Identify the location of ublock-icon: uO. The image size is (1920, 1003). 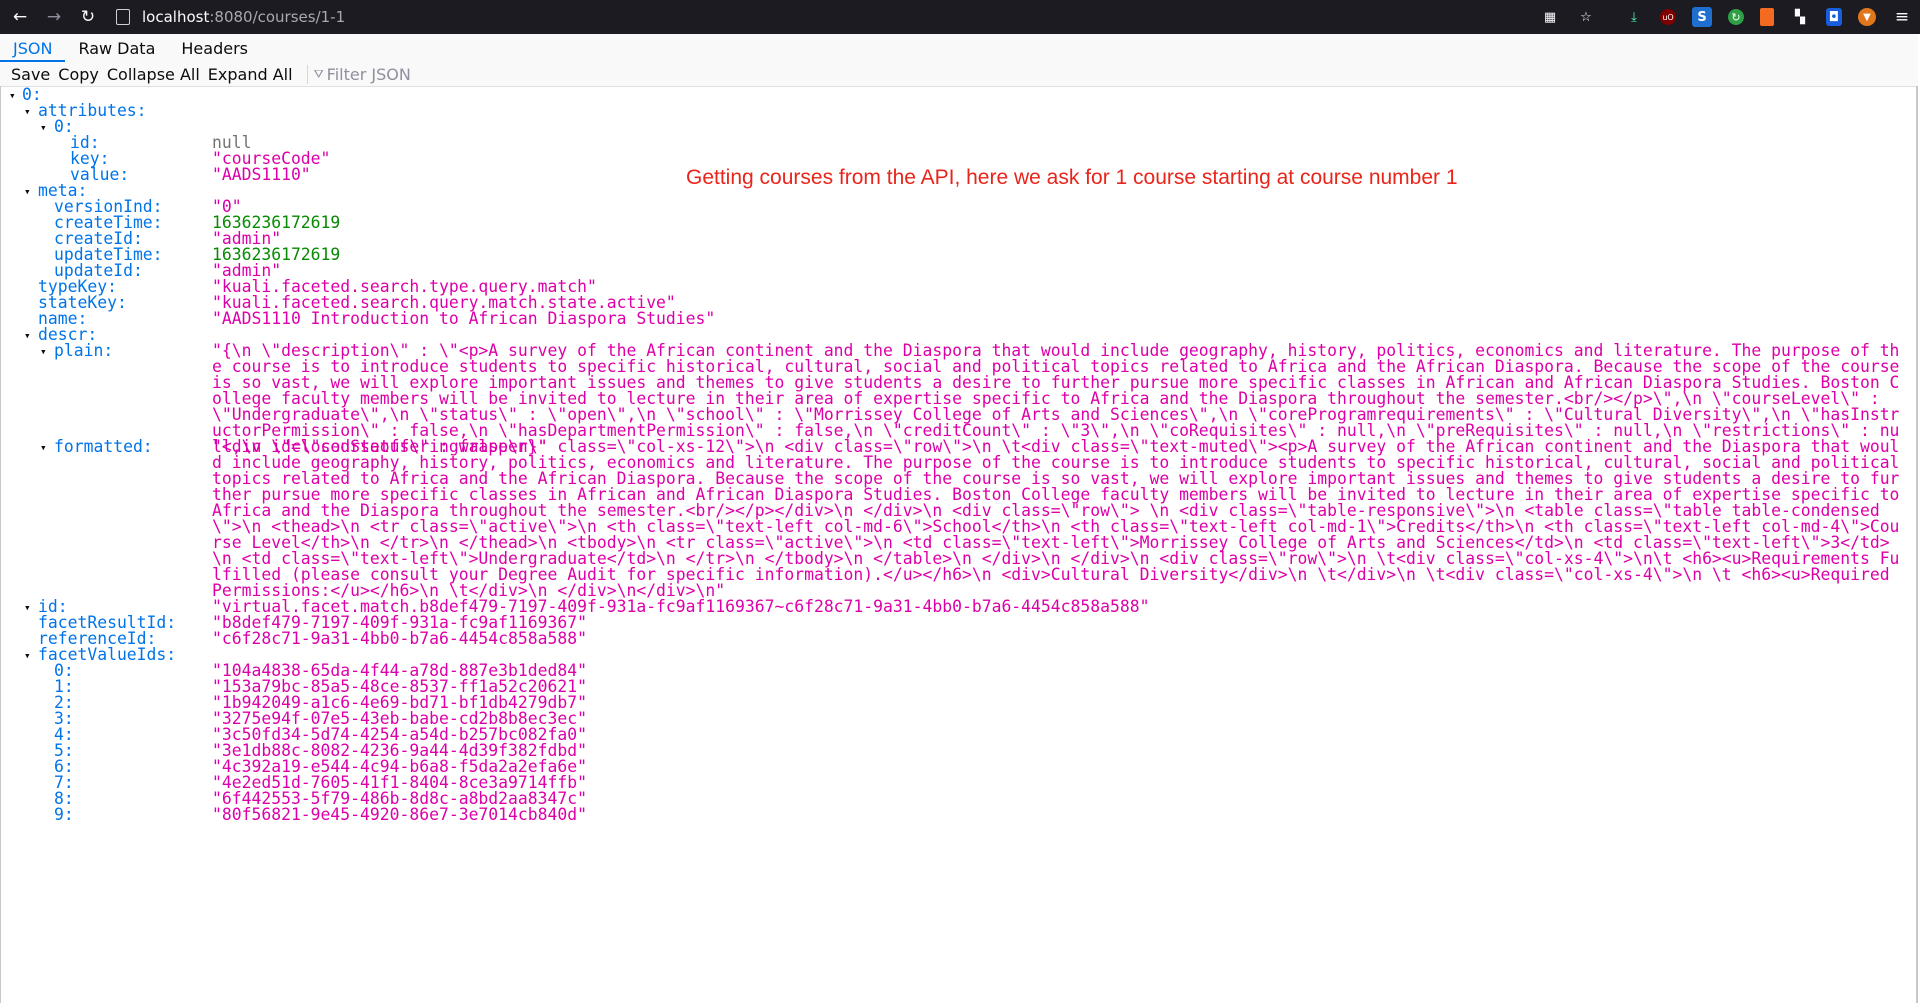
(1668, 17).